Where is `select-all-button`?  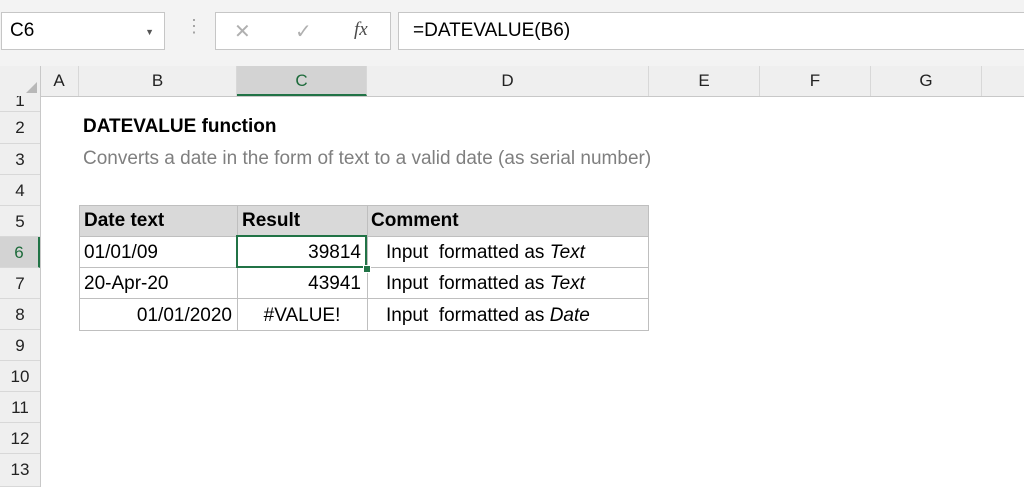
select-all-button is located at coordinates (20, 81).